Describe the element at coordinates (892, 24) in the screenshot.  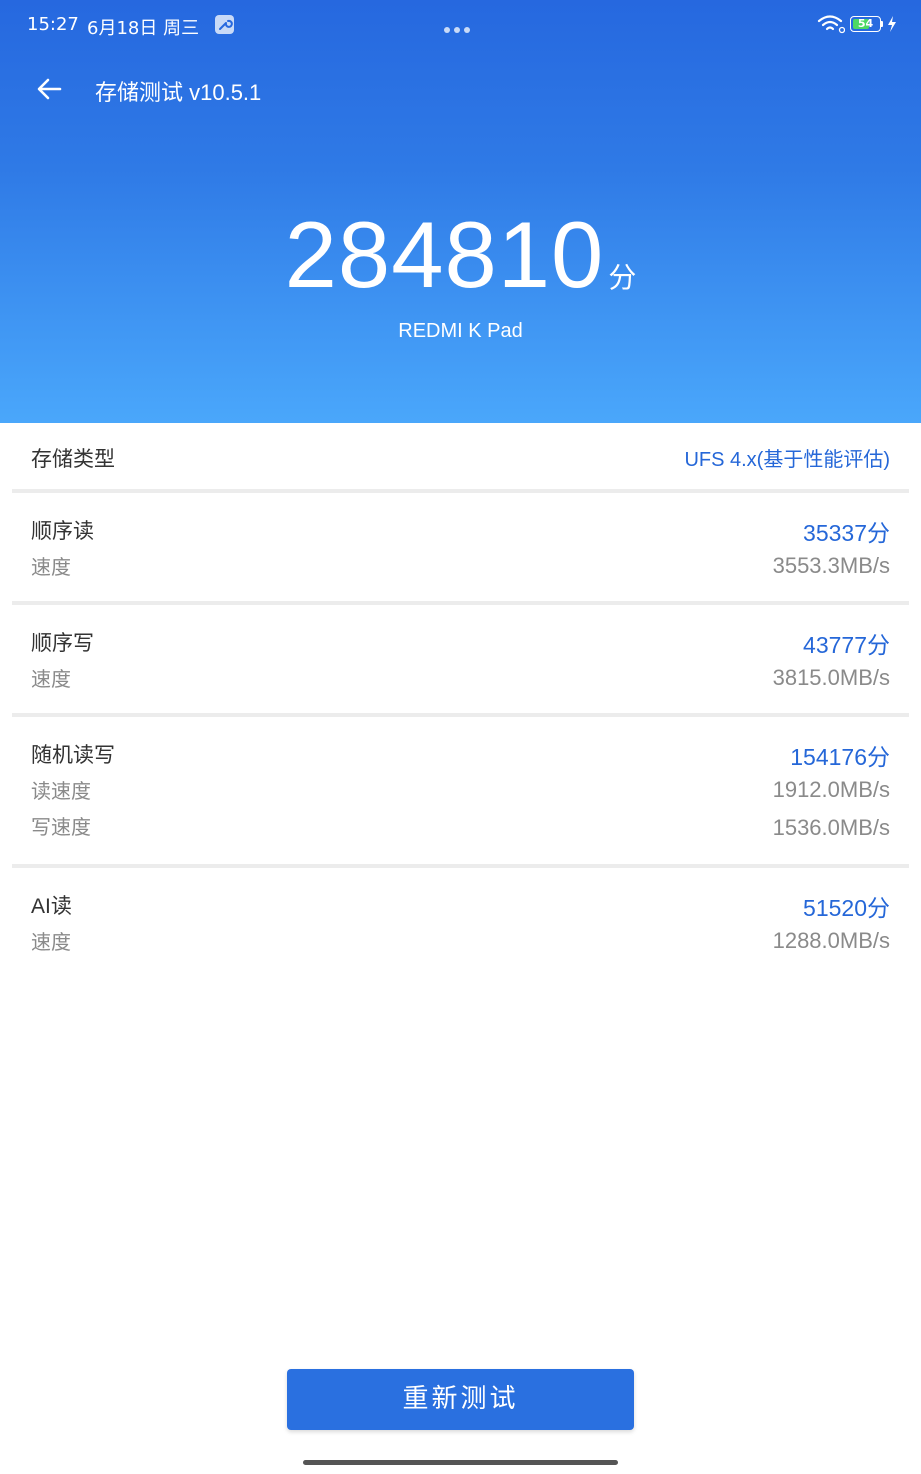
I see `charging-icon` at that location.